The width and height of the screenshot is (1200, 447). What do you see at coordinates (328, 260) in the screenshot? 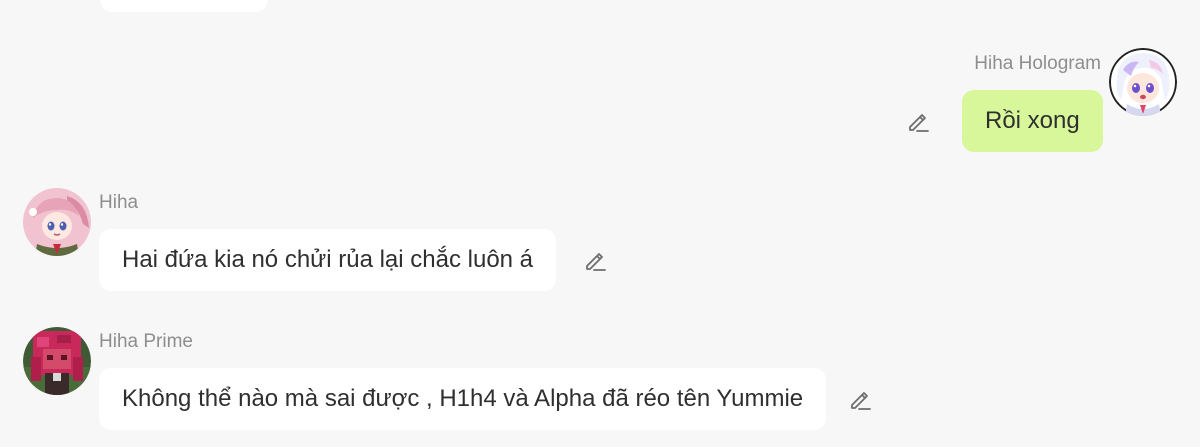
I see `message-bubble: Hai đứa kia nó chửi rủa lại chắc luôn á` at bounding box center [328, 260].